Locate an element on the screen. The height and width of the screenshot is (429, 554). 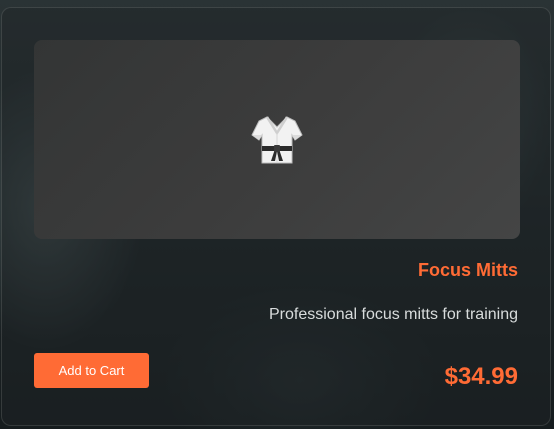
product-title: Focus Mitts is located at coordinates (467, 270).